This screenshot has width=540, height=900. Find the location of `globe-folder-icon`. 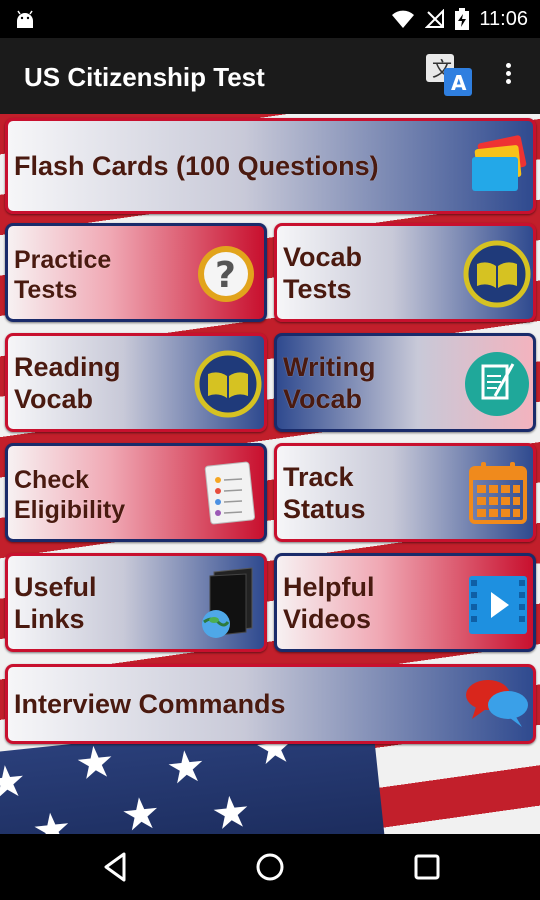

globe-folder-icon is located at coordinates (227, 602).